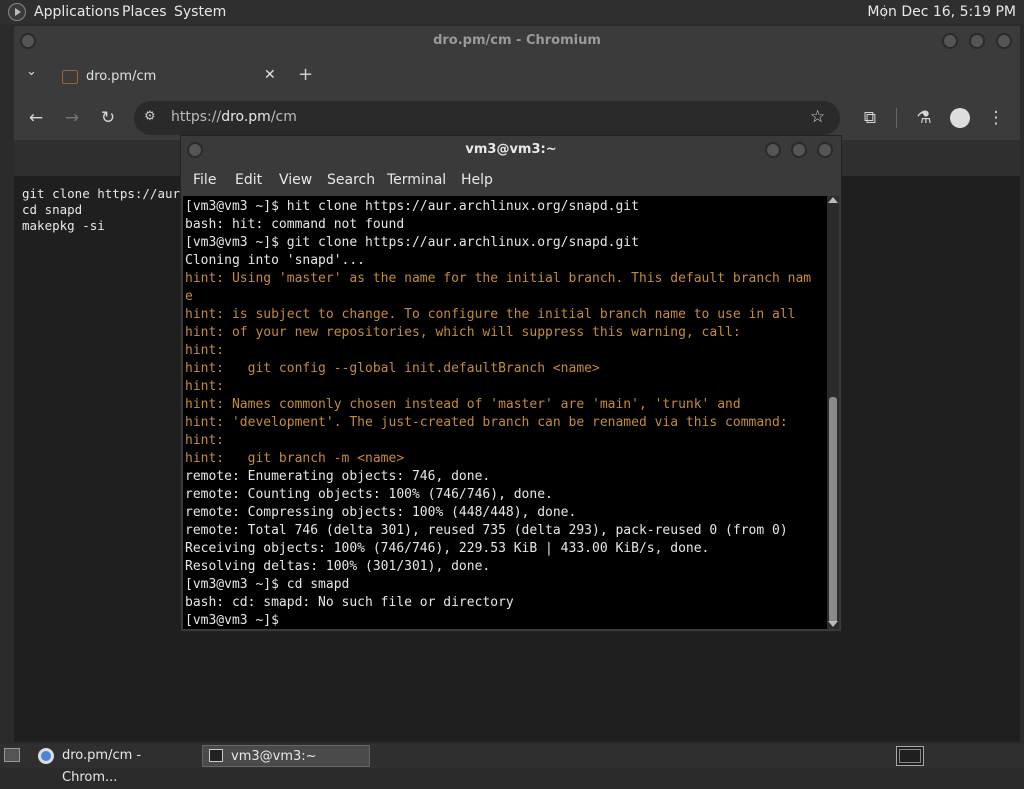 This screenshot has height=789, width=1024. I want to click on scroll-up-icon, so click(833, 200).